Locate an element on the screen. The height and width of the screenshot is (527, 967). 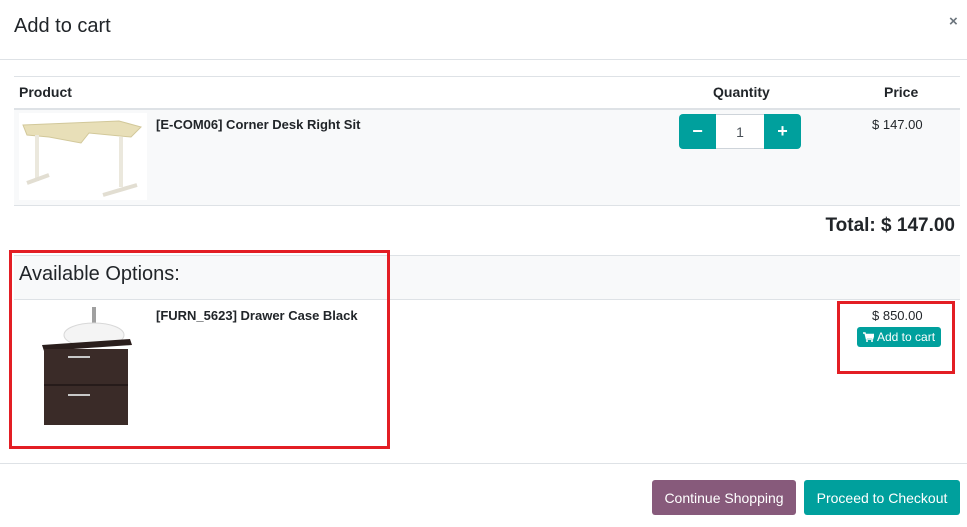
quantity-increase-button: + is located at coordinates (782, 131).